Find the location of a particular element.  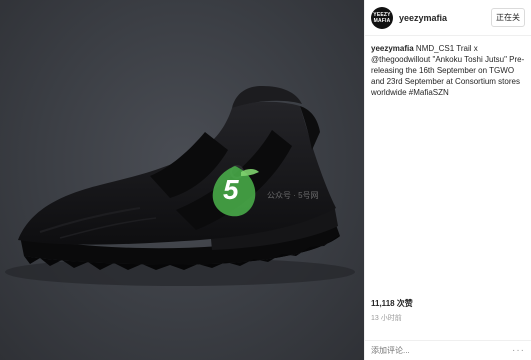

like-count: 11,118 次赞 is located at coordinates (448, 303).